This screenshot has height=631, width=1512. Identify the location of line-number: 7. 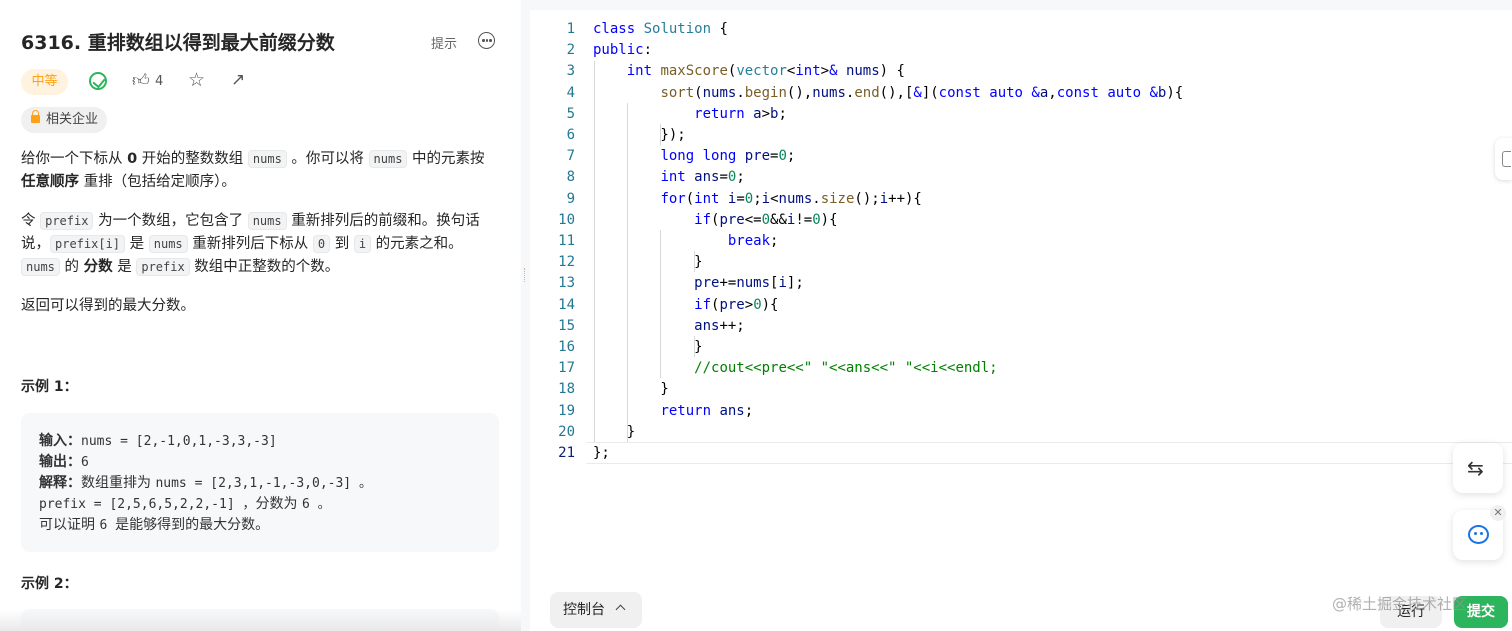
(570, 156).